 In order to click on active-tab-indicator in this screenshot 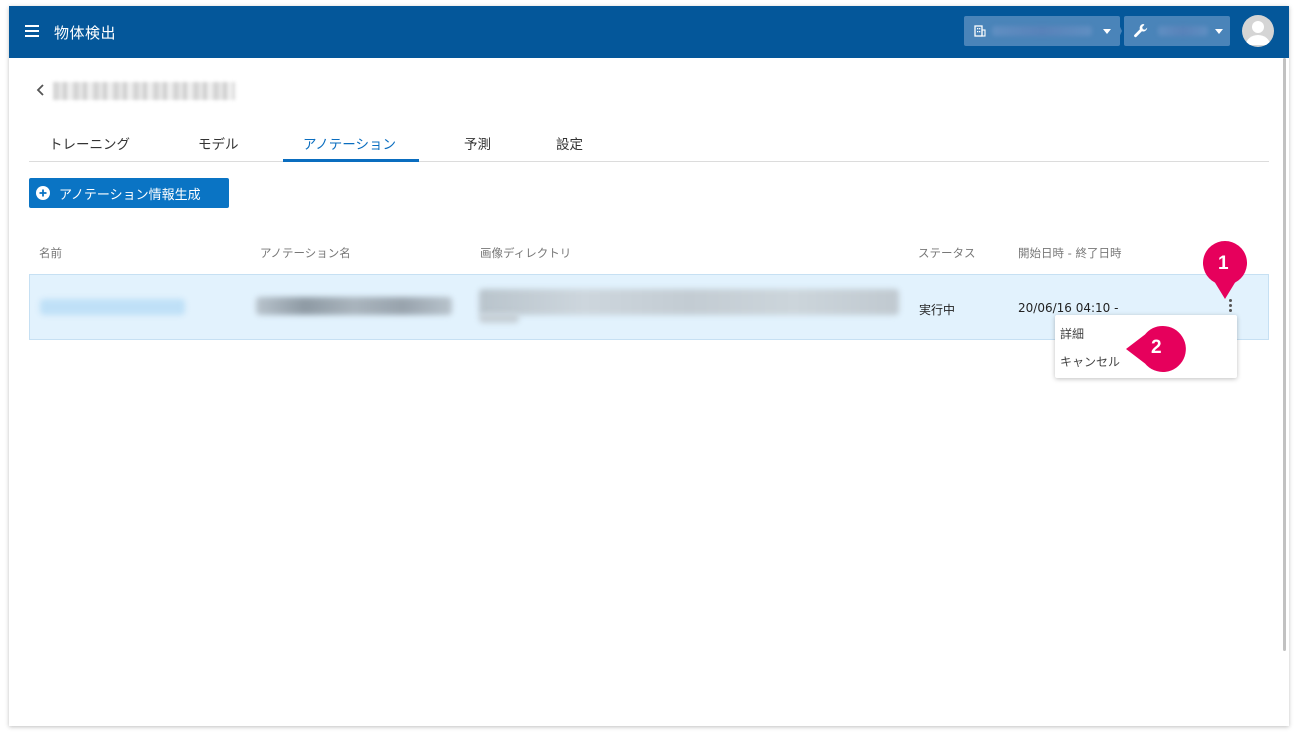, I will do `click(351, 160)`.